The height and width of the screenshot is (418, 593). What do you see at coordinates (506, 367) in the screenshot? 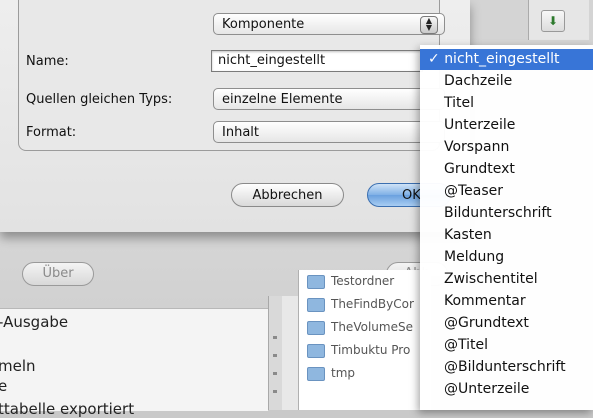
I see `menu-item: @Bildunterschrift` at bounding box center [506, 367].